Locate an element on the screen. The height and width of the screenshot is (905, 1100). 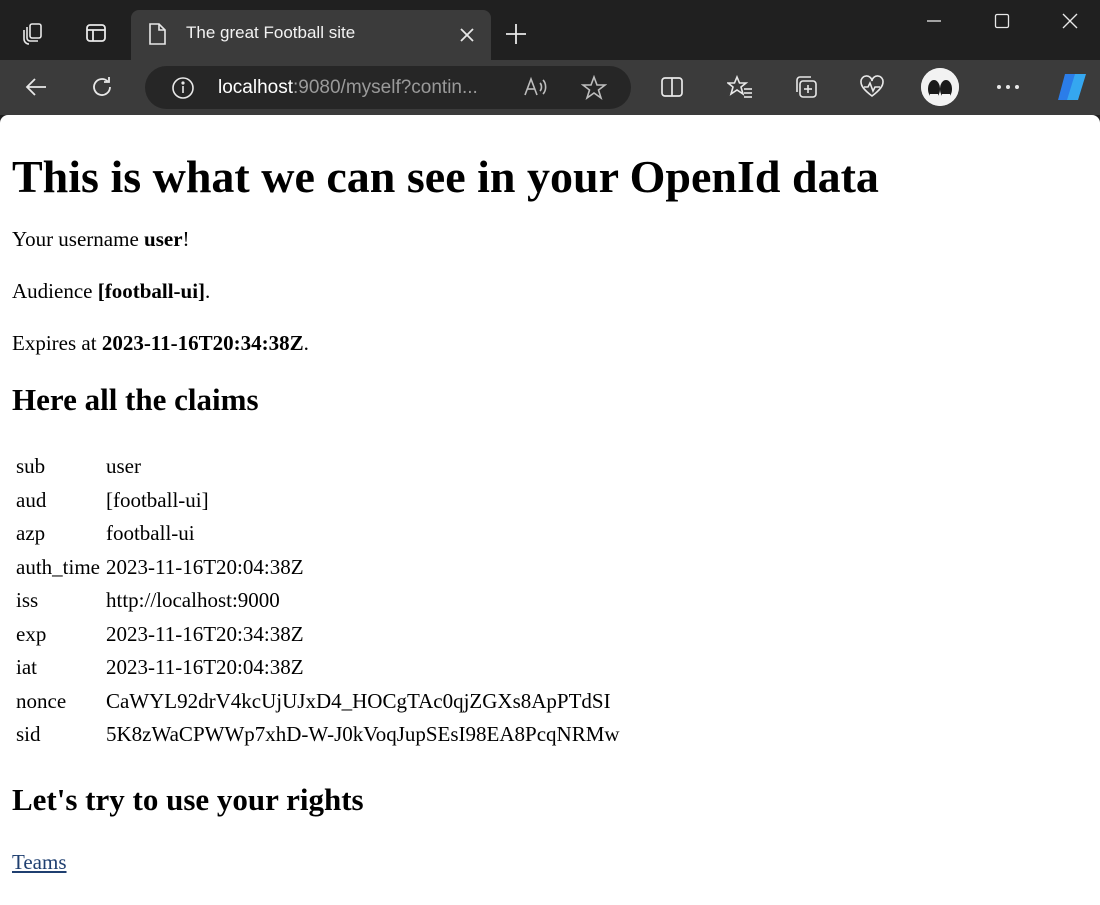
claim-key: iss is located at coordinates (27, 600).